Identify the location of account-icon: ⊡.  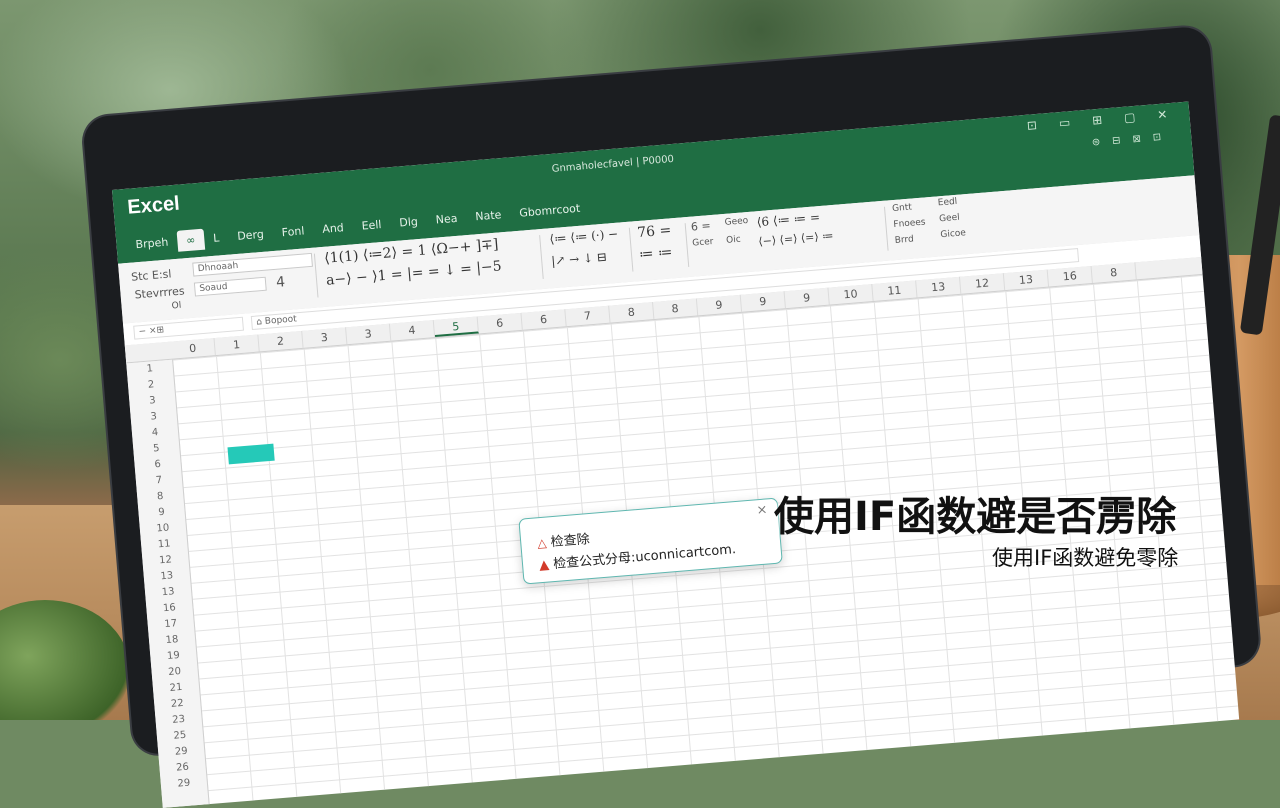
(1156, 138).